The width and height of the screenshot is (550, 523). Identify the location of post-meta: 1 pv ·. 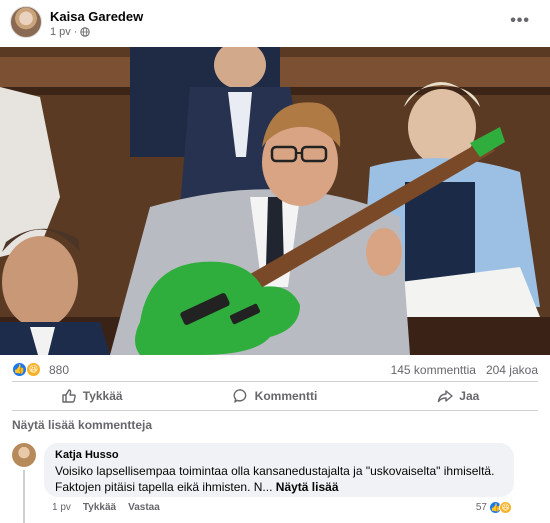
(70, 32).